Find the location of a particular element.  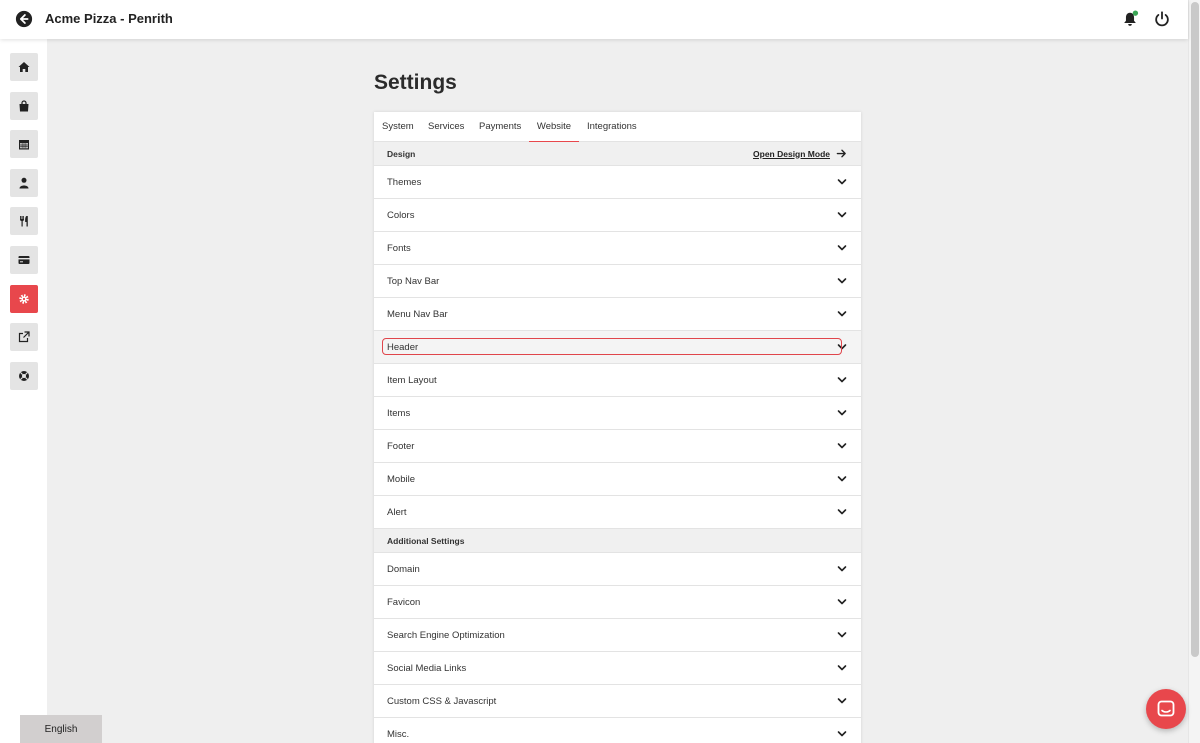

row-label: Search Engine Optimization is located at coordinates (446, 635).